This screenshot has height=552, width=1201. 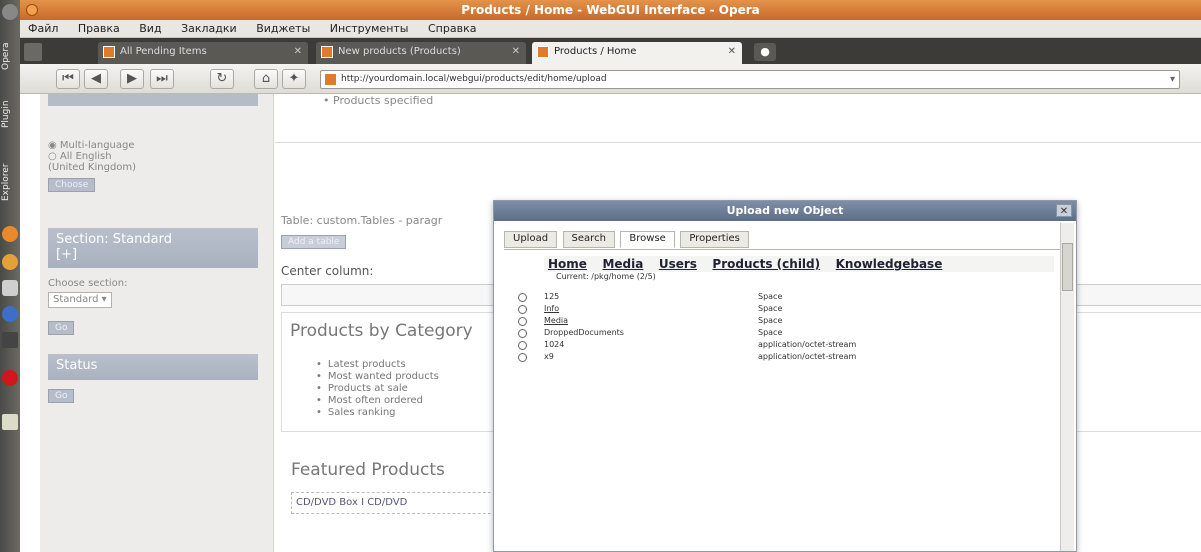 I want to click on list-item: Products at sale, so click(x=377, y=389).